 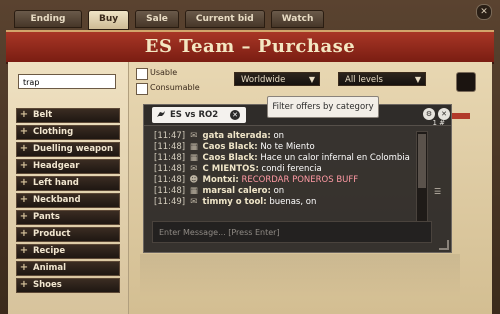 I want to click on mask-icon: ☻, so click(x=194, y=180).